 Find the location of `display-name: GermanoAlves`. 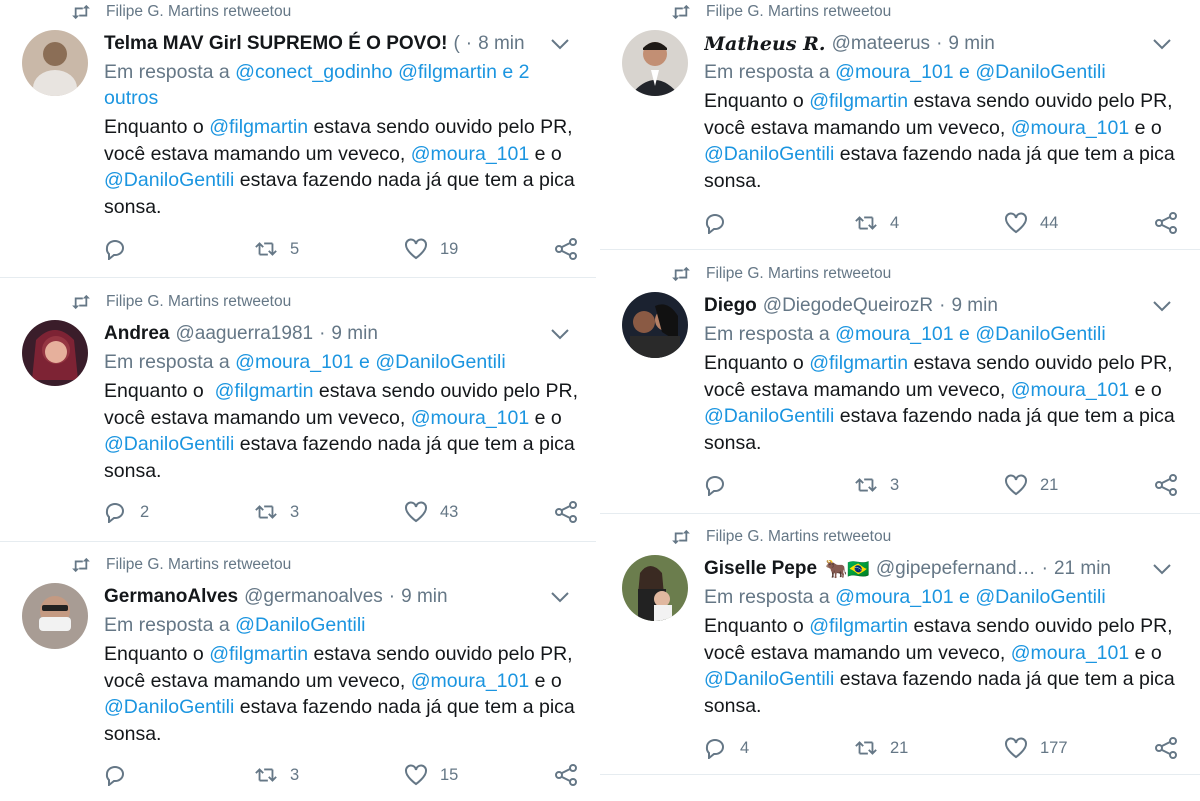

display-name: GermanoAlves is located at coordinates (171, 597).